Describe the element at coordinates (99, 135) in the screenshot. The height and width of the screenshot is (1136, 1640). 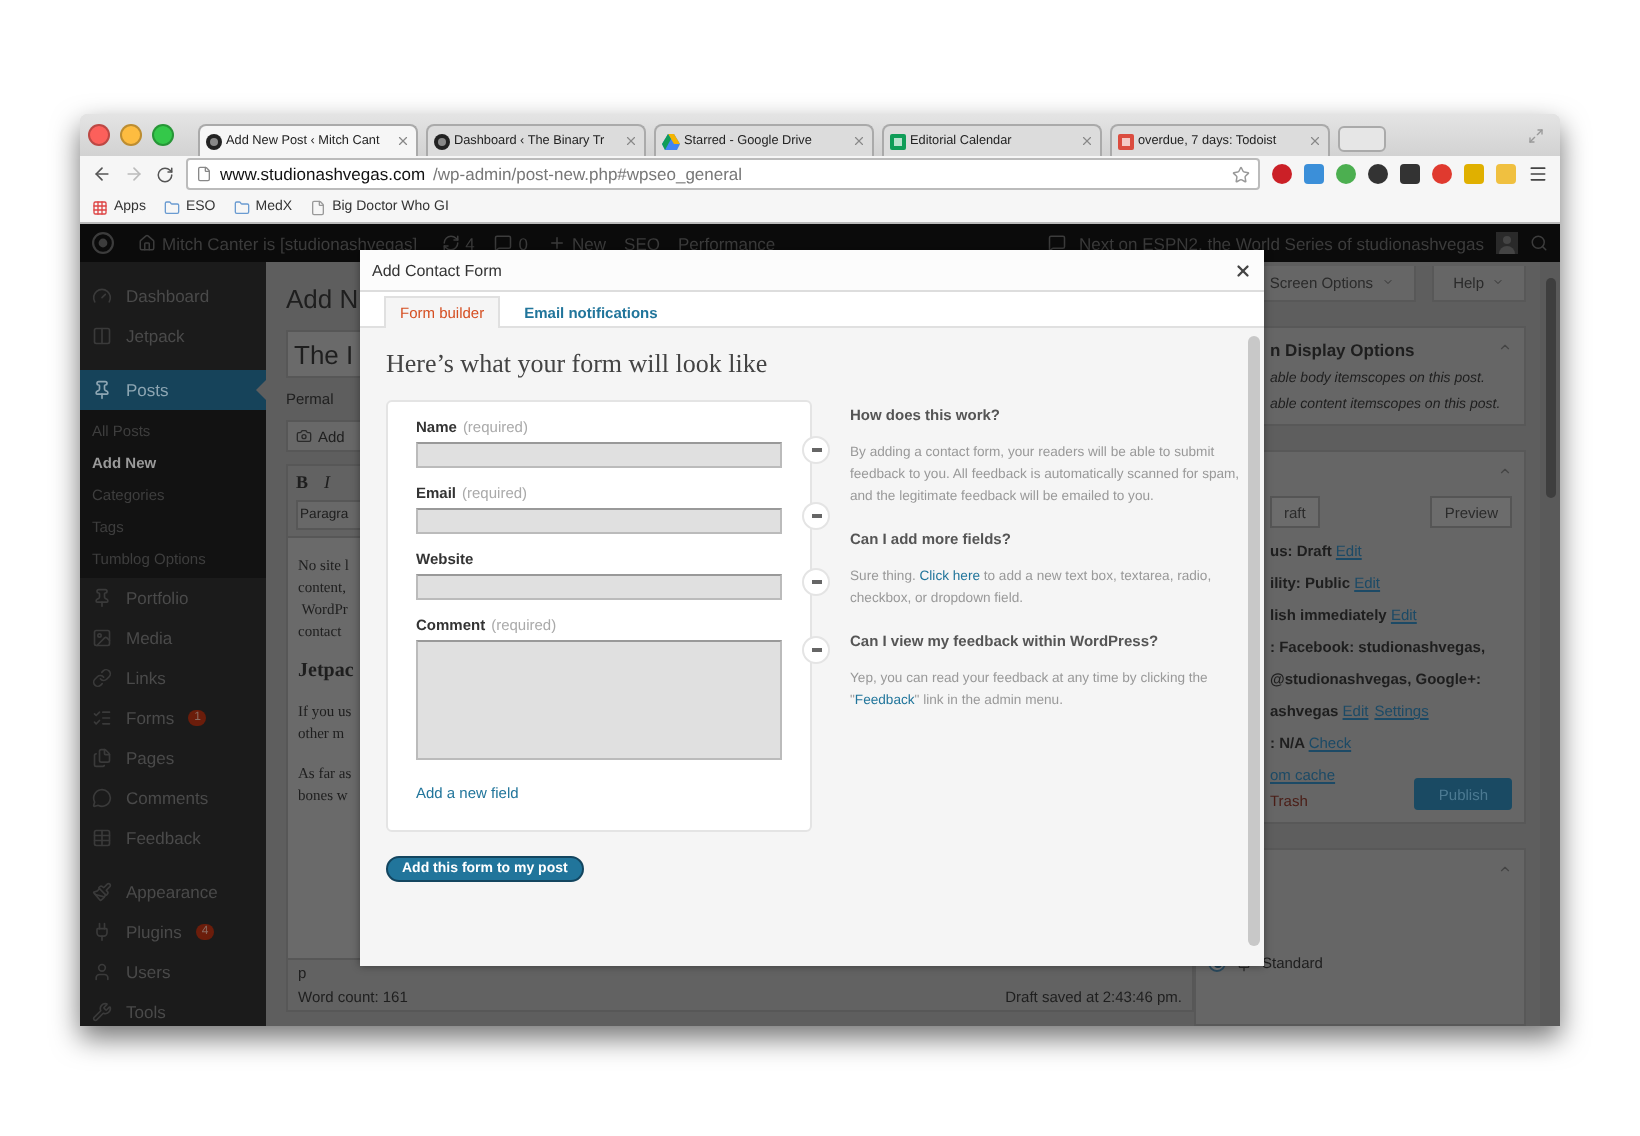
I see `close-window-button` at that location.